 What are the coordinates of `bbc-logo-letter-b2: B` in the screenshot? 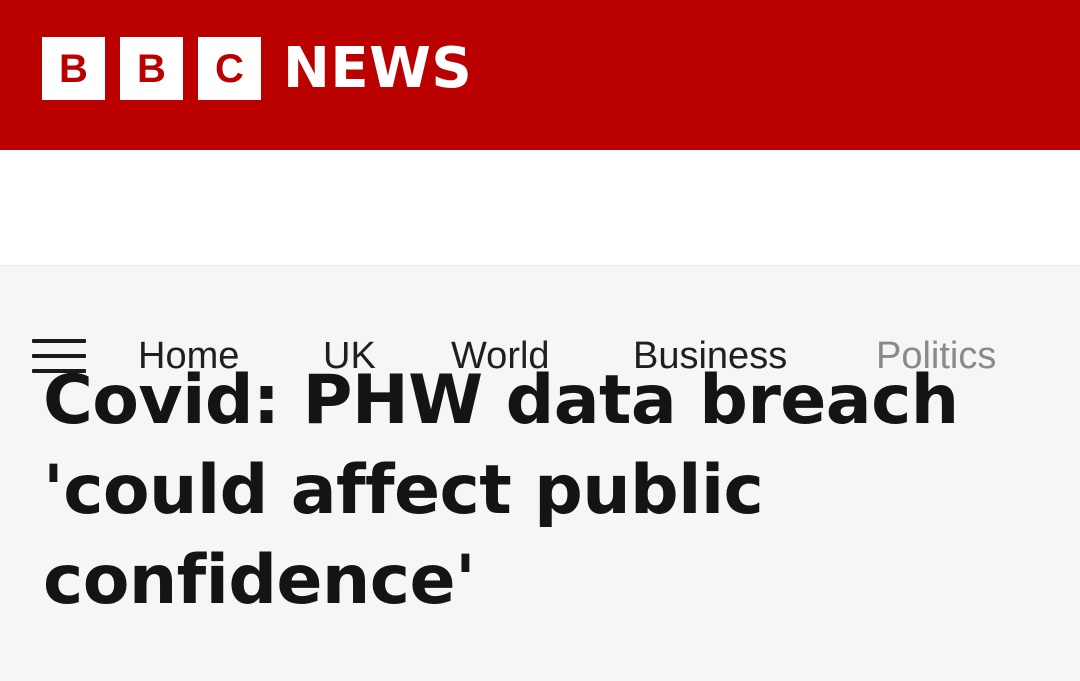 It's located at (151, 68).